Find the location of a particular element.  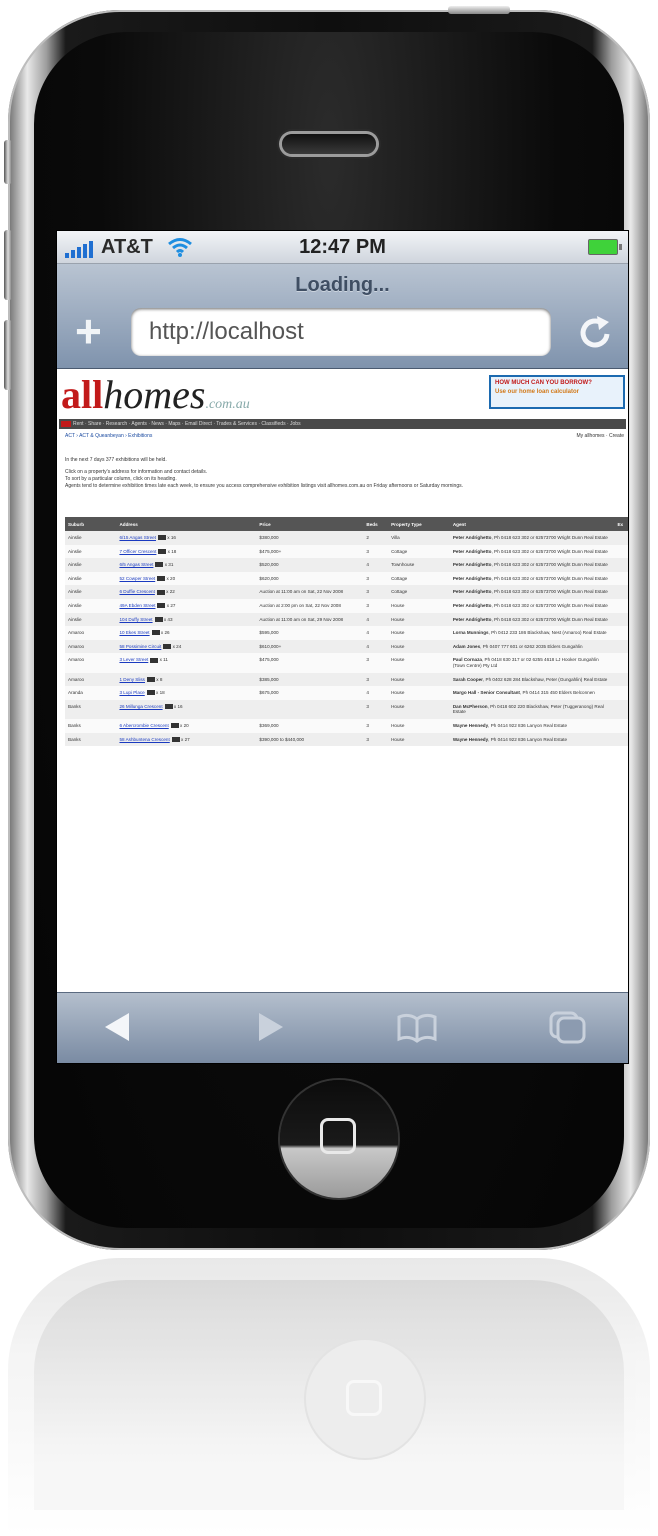

photo-count: x 22 is located at coordinates (170, 592).